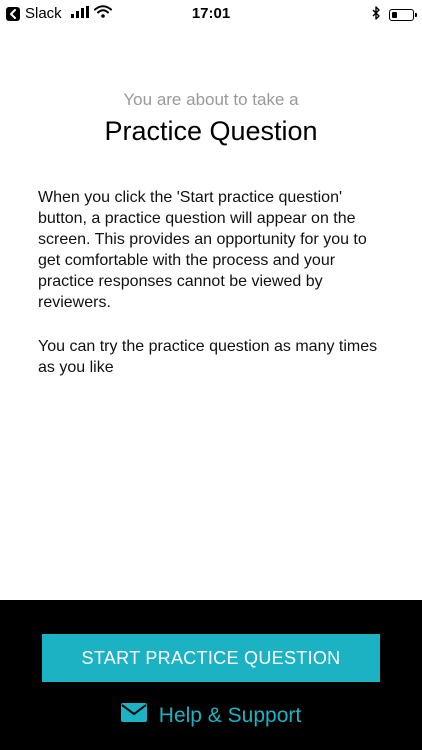 This screenshot has height=750, width=422. I want to click on status-right, so click(394, 15).